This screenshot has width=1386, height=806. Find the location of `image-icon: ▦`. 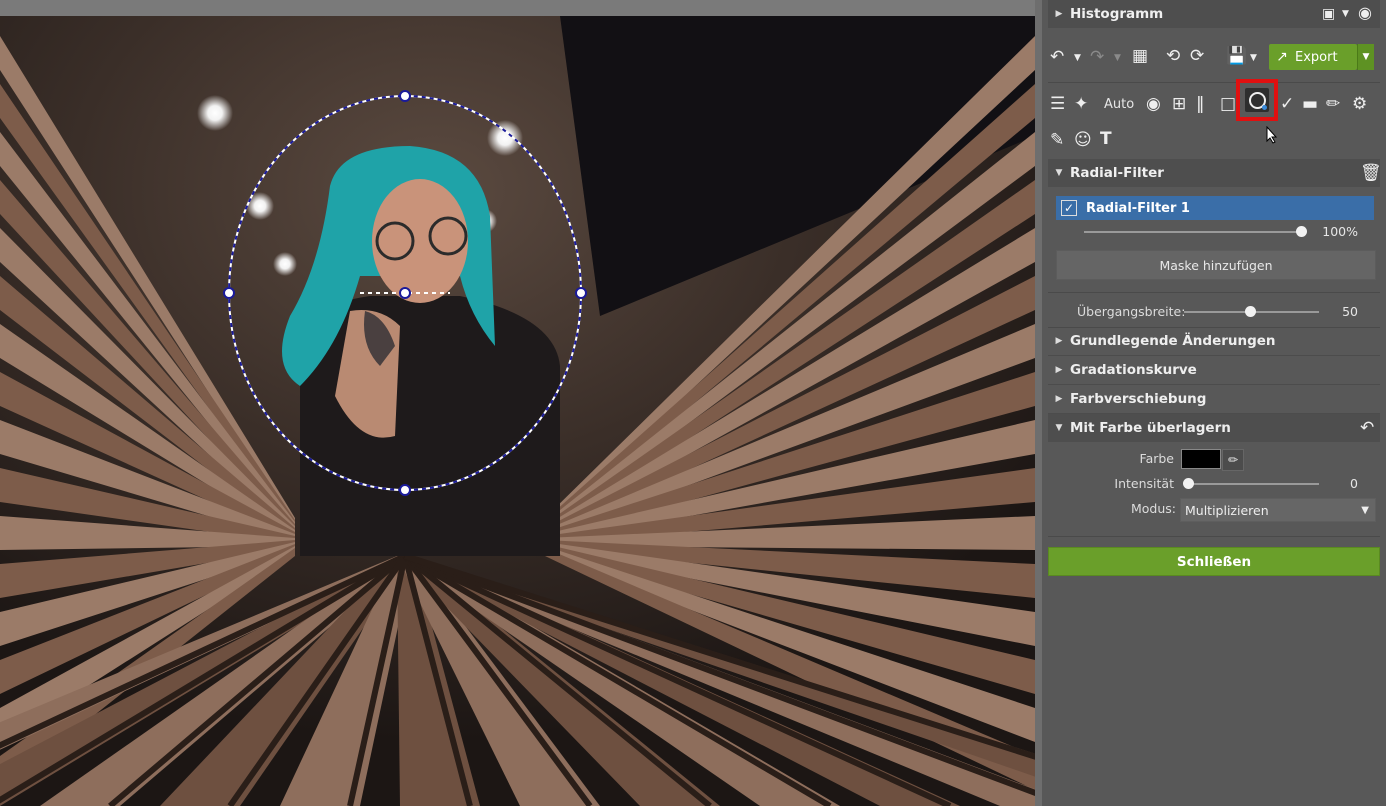

image-icon: ▦ is located at coordinates (1140, 56).